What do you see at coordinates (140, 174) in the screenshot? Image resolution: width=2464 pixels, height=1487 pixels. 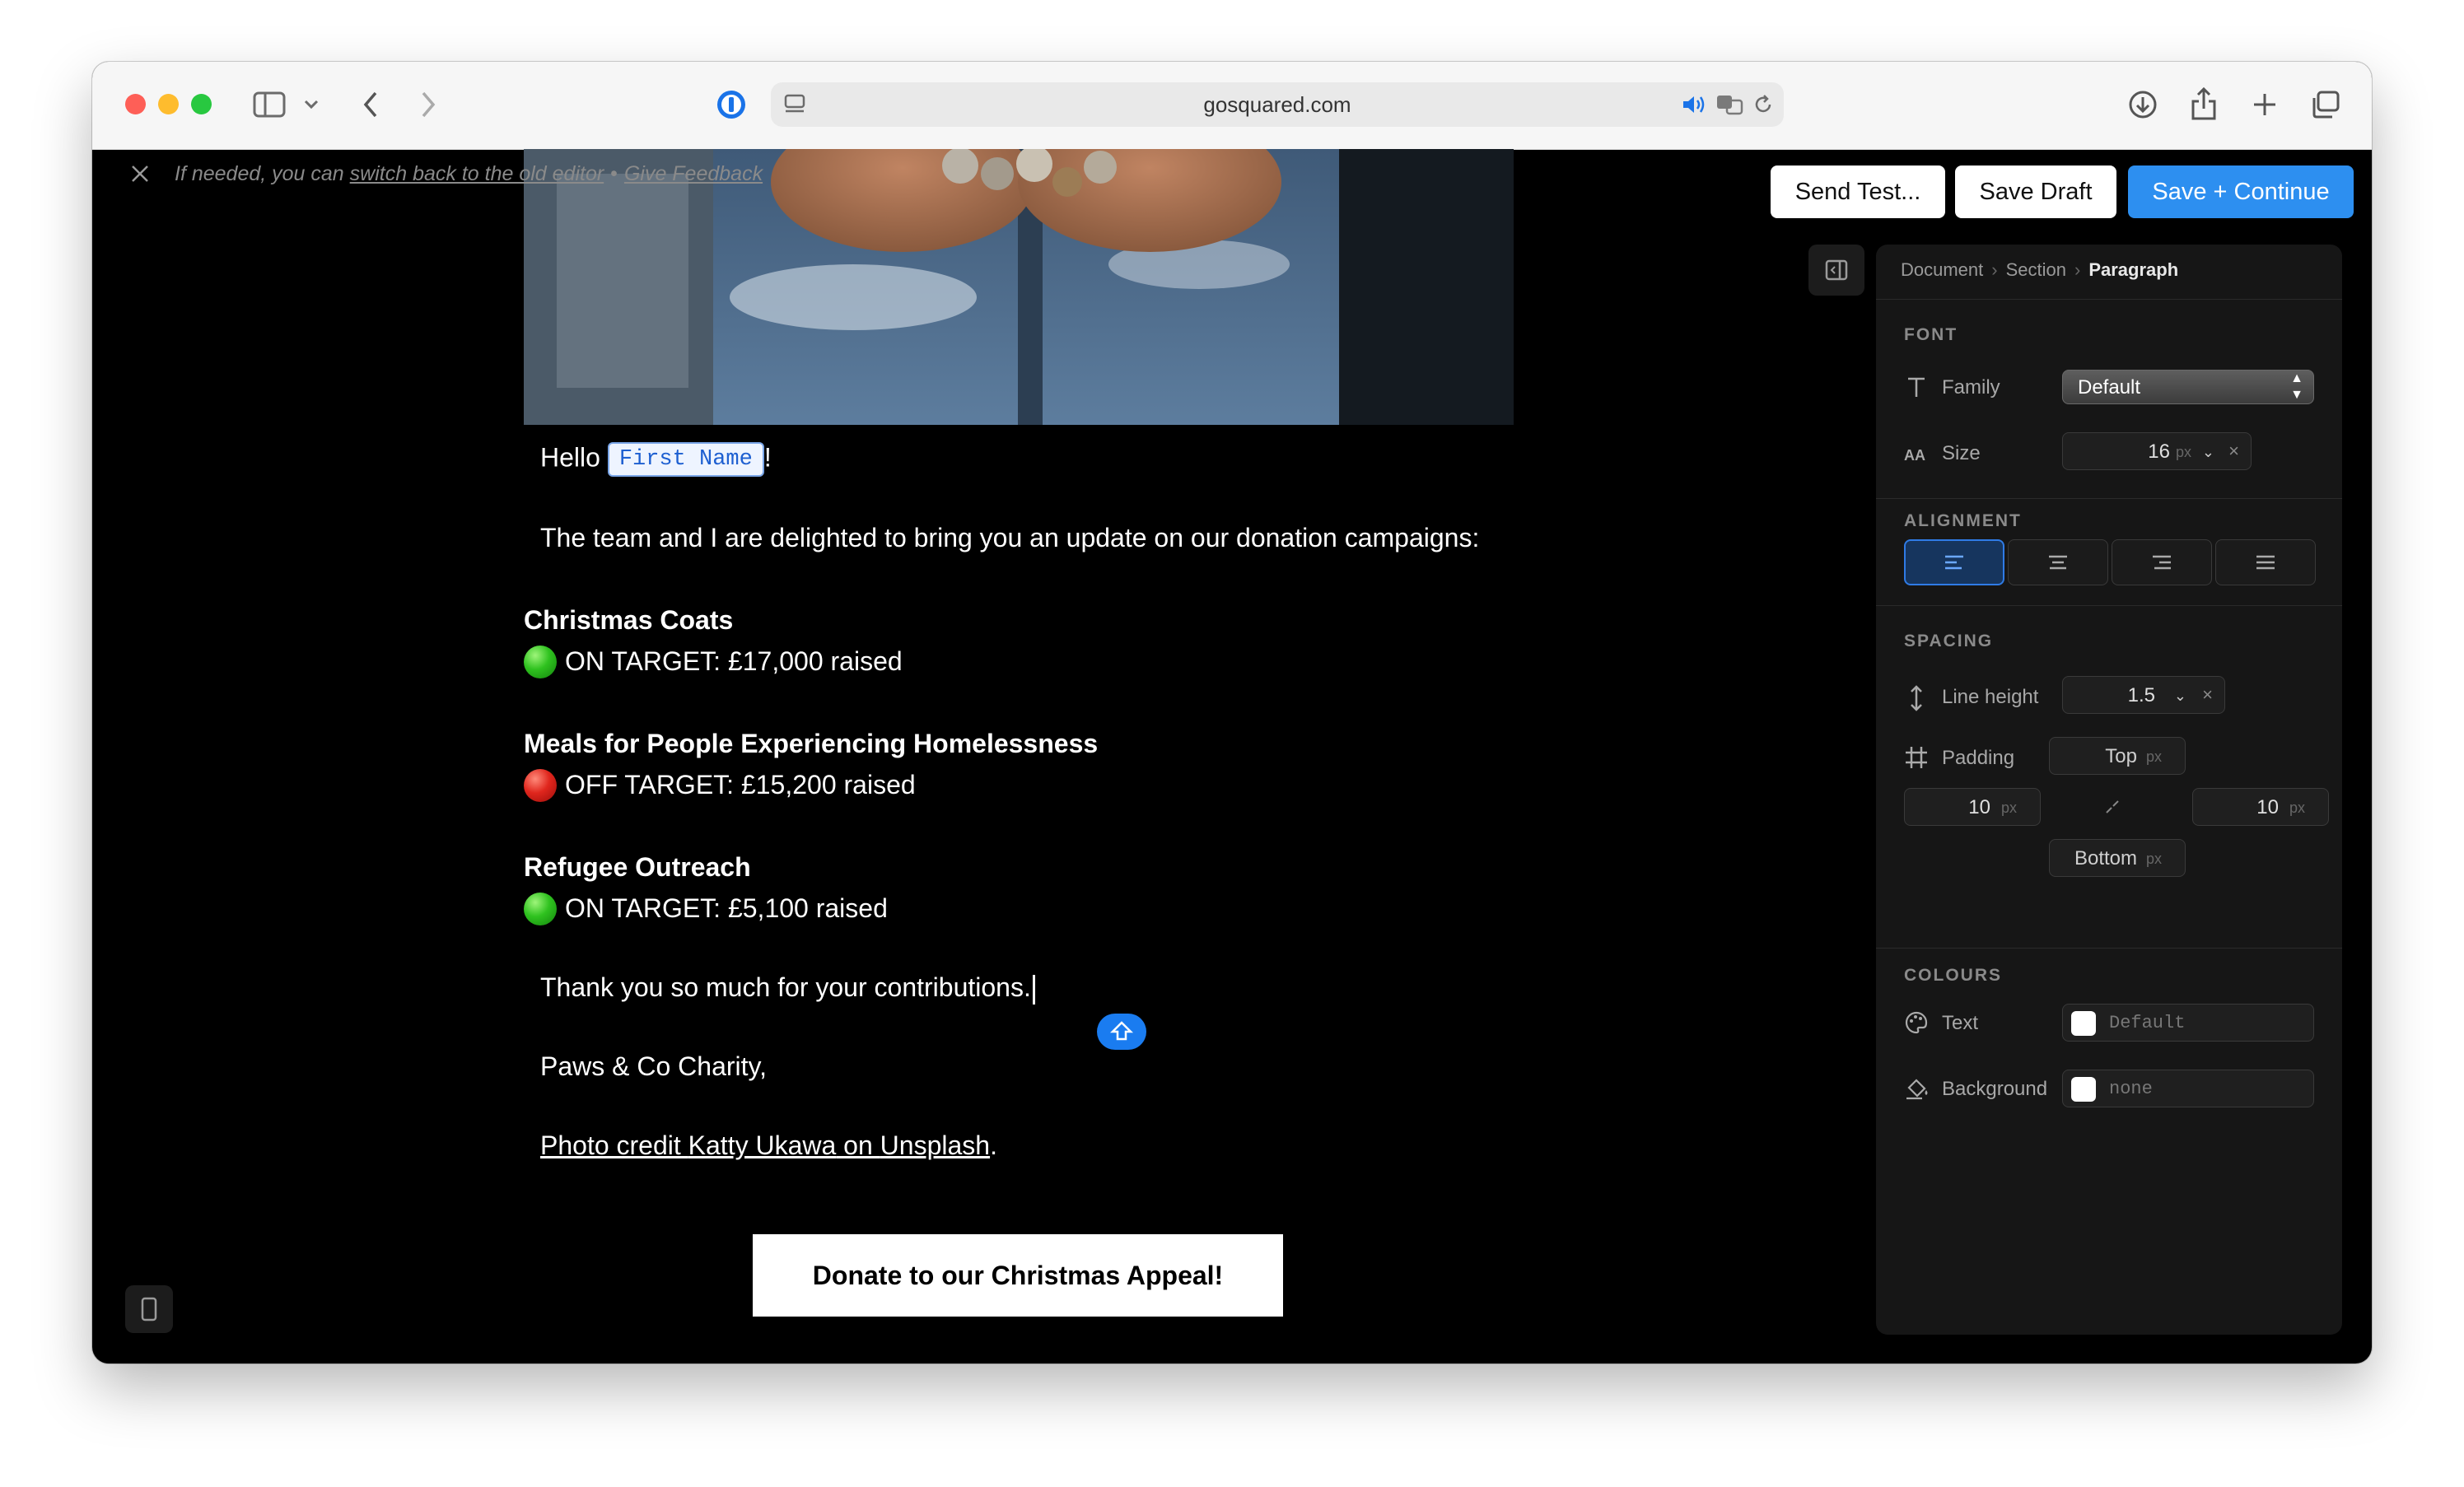 I see `dismiss-notice-icon` at bounding box center [140, 174].